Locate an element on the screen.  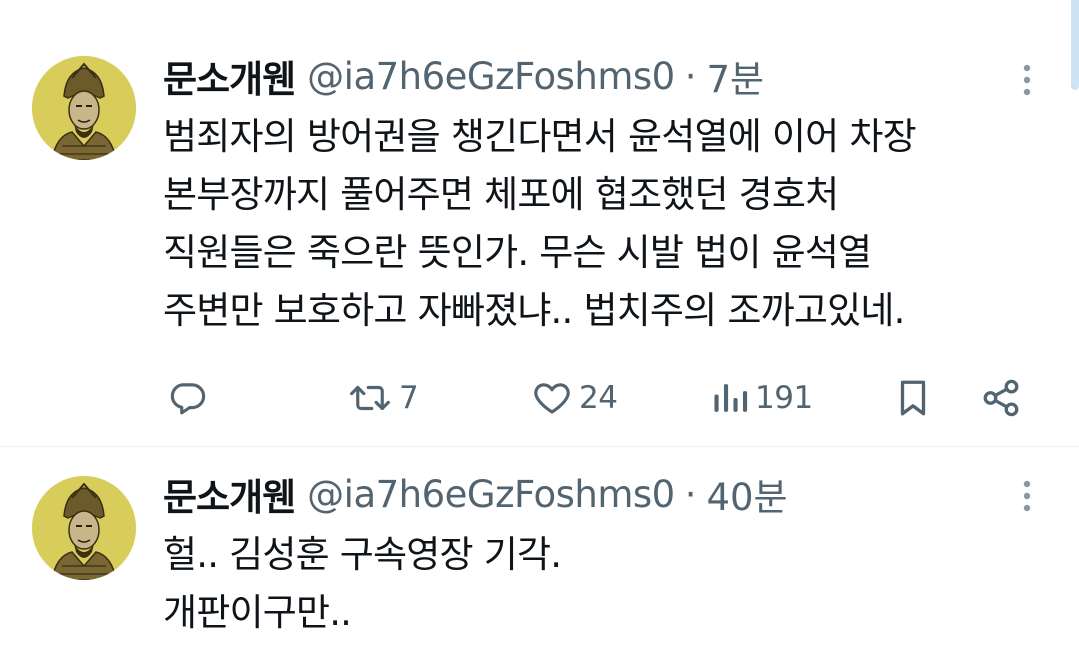
views-count: 191 is located at coordinates (784, 398).